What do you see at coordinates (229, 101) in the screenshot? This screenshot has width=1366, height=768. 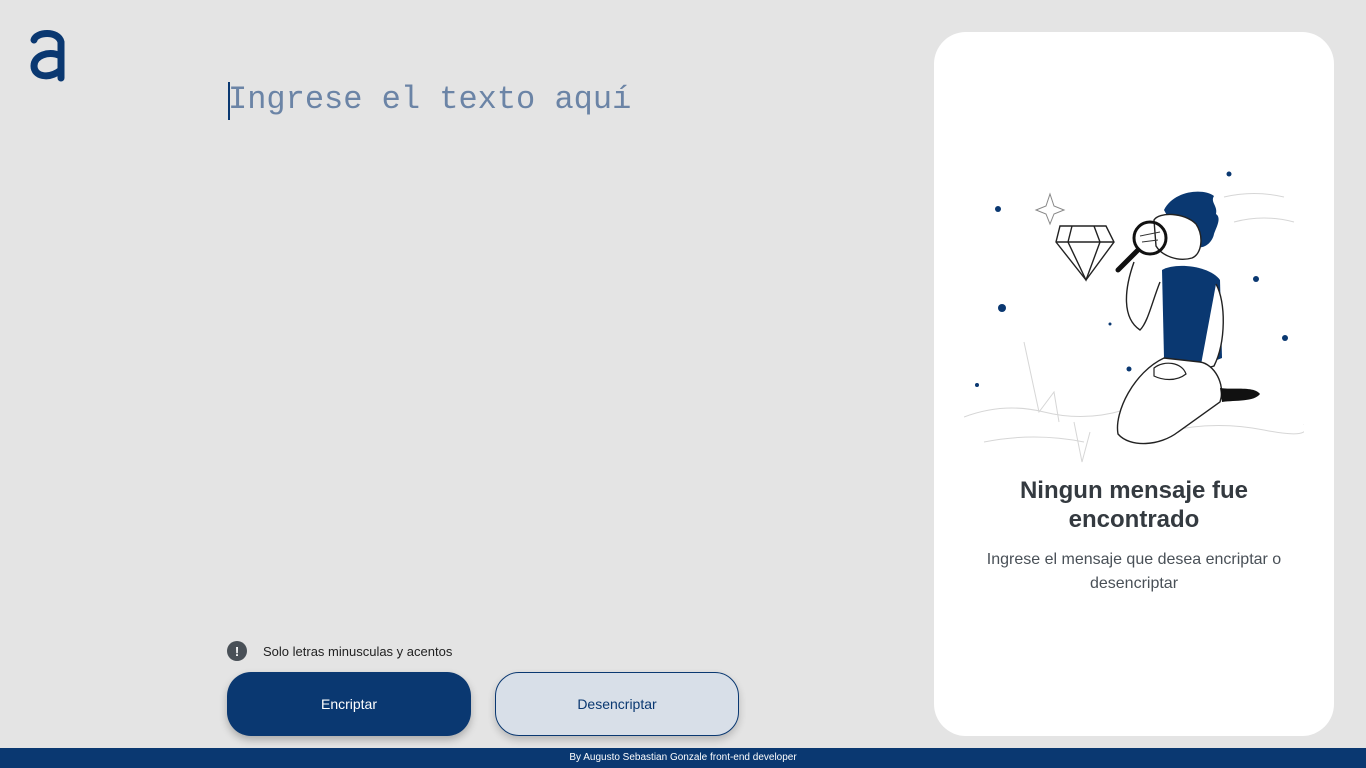 I see `text-cursor` at bounding box center [229, 101].